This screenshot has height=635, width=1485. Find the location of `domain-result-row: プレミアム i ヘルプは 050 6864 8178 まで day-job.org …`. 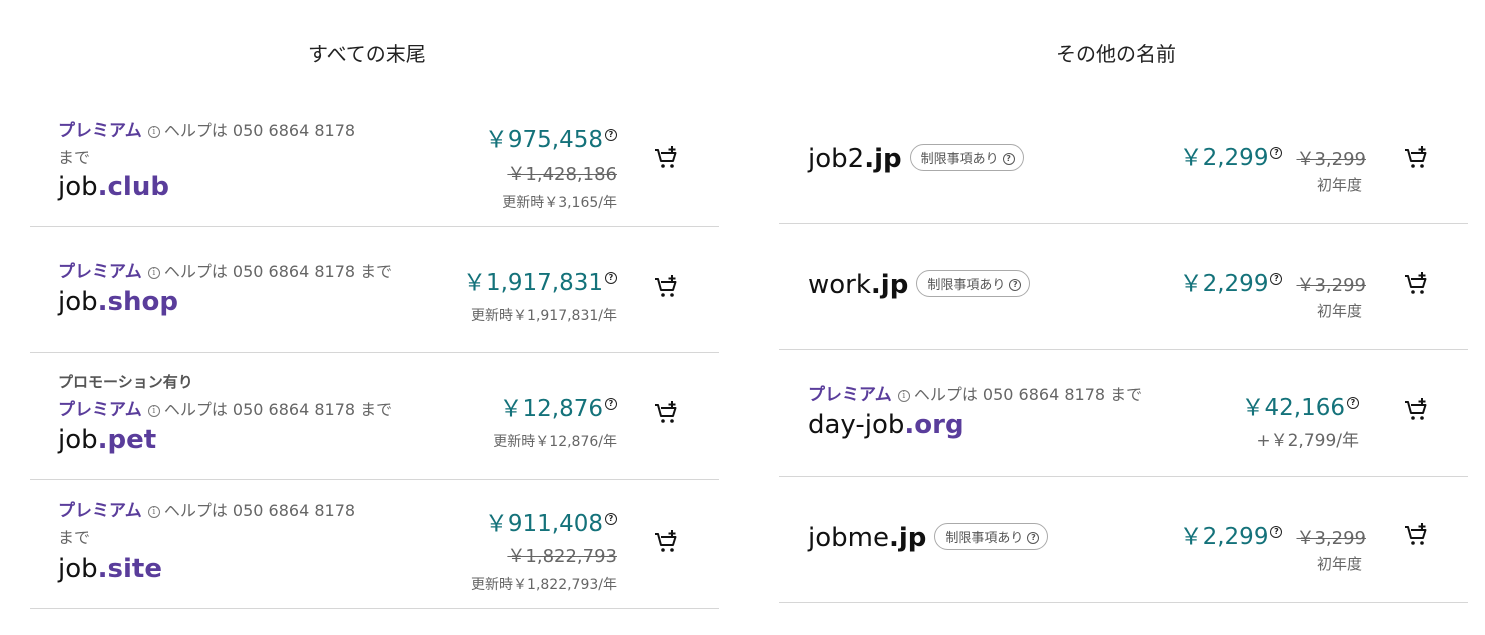

domain-result-row: プレミアム i ヘルプは 050 6864 8178 まで day-job.org … is located at coordinates (1123, 413).